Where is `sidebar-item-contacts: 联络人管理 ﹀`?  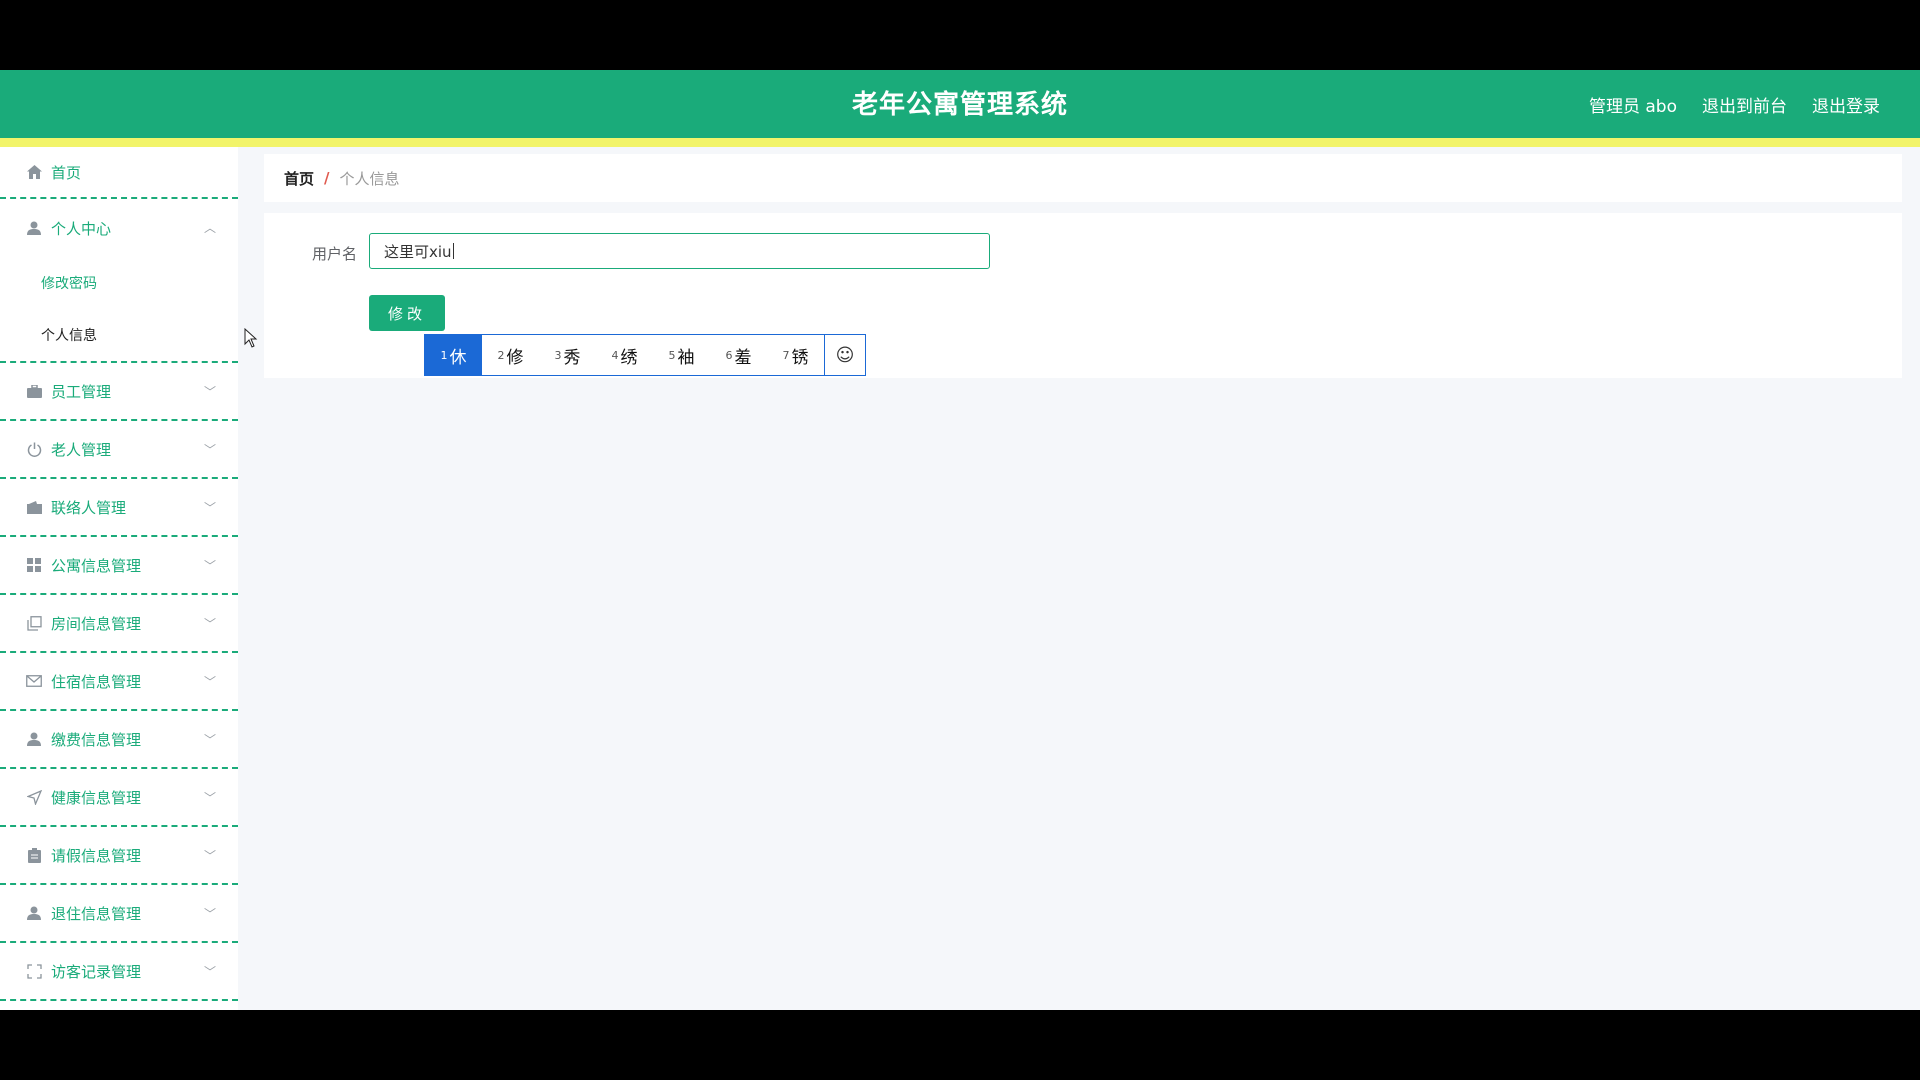 sidebar-item-contacts: 联络人管理 ﹀ is located at coordinates (119, 508).